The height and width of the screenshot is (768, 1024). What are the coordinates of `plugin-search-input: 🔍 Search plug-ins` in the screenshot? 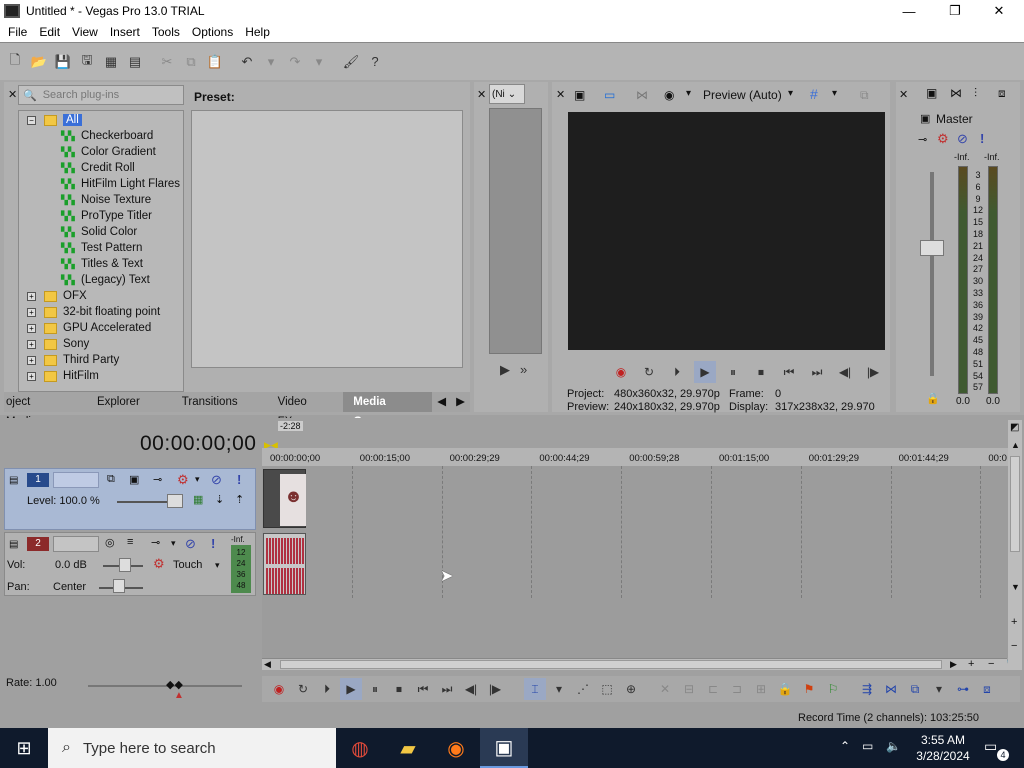 It's located at (101, 95).